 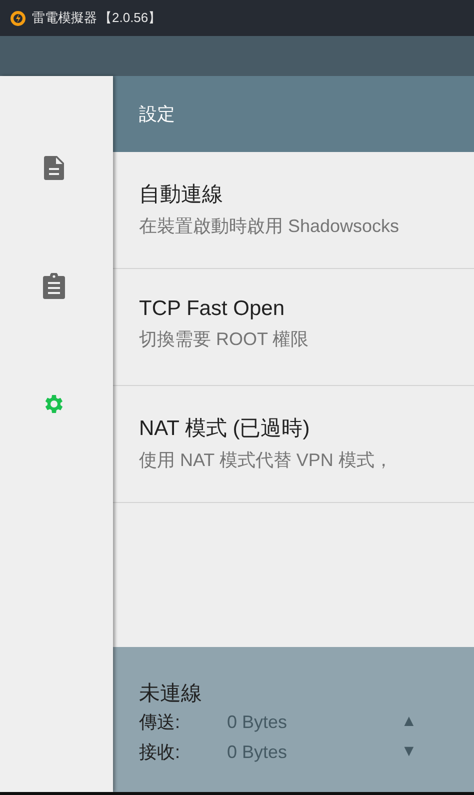 I want to click on settings-item: 自動連線 在裝置啟動時啟用 Shadowsocks, so click(x=293, y=210).